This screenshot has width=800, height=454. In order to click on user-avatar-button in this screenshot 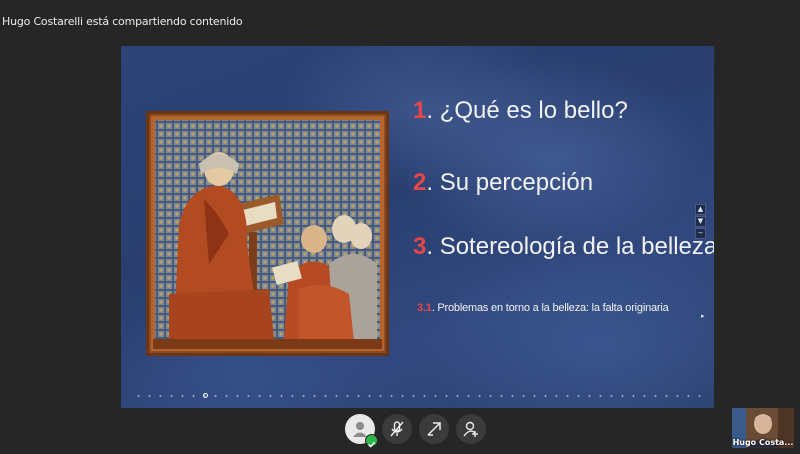, I will do `click(361, 431)`.